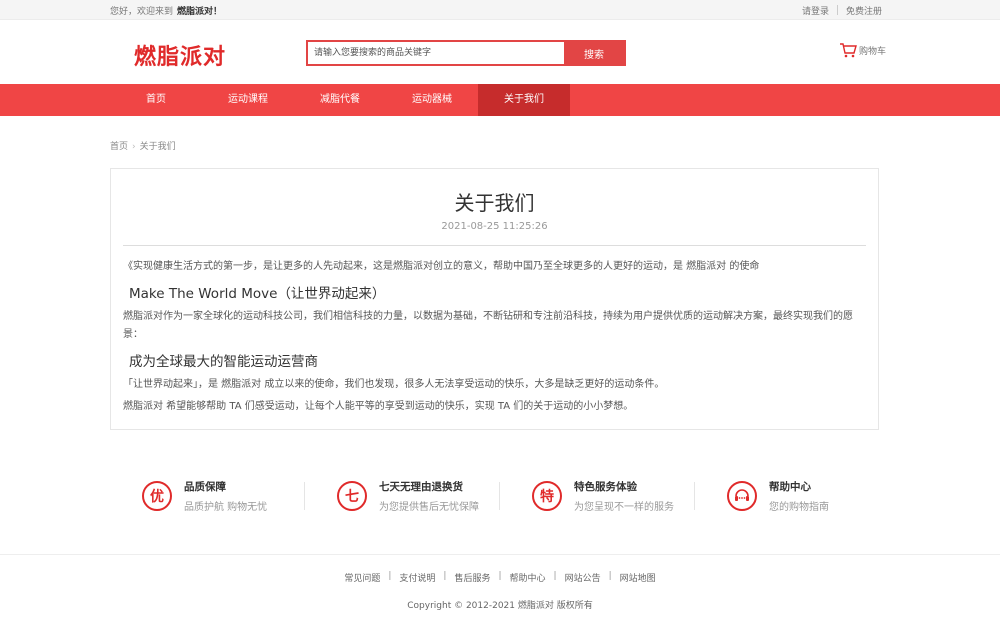 This screenshot has width=1000, height=621. I want to click on footer-link-help: 帮助中心, so click(528, 577).